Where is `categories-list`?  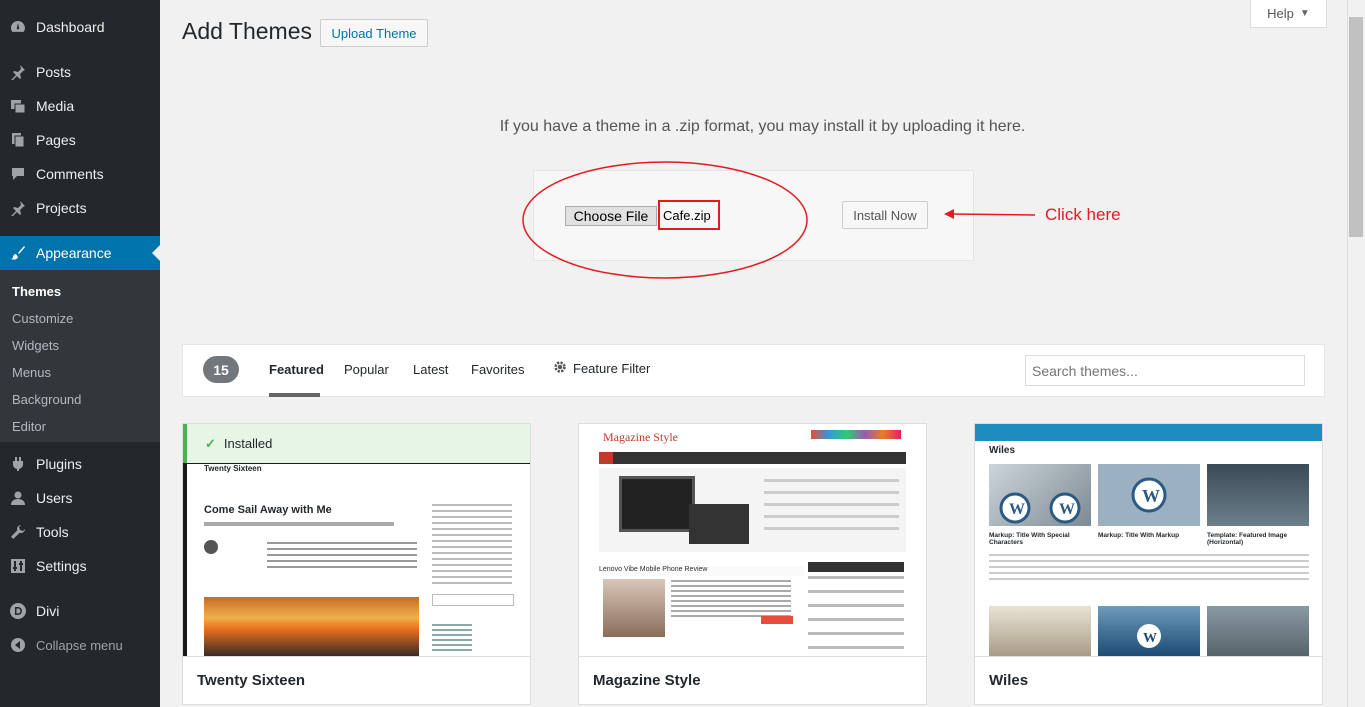
categories-list is located at coordinates (452, 638).